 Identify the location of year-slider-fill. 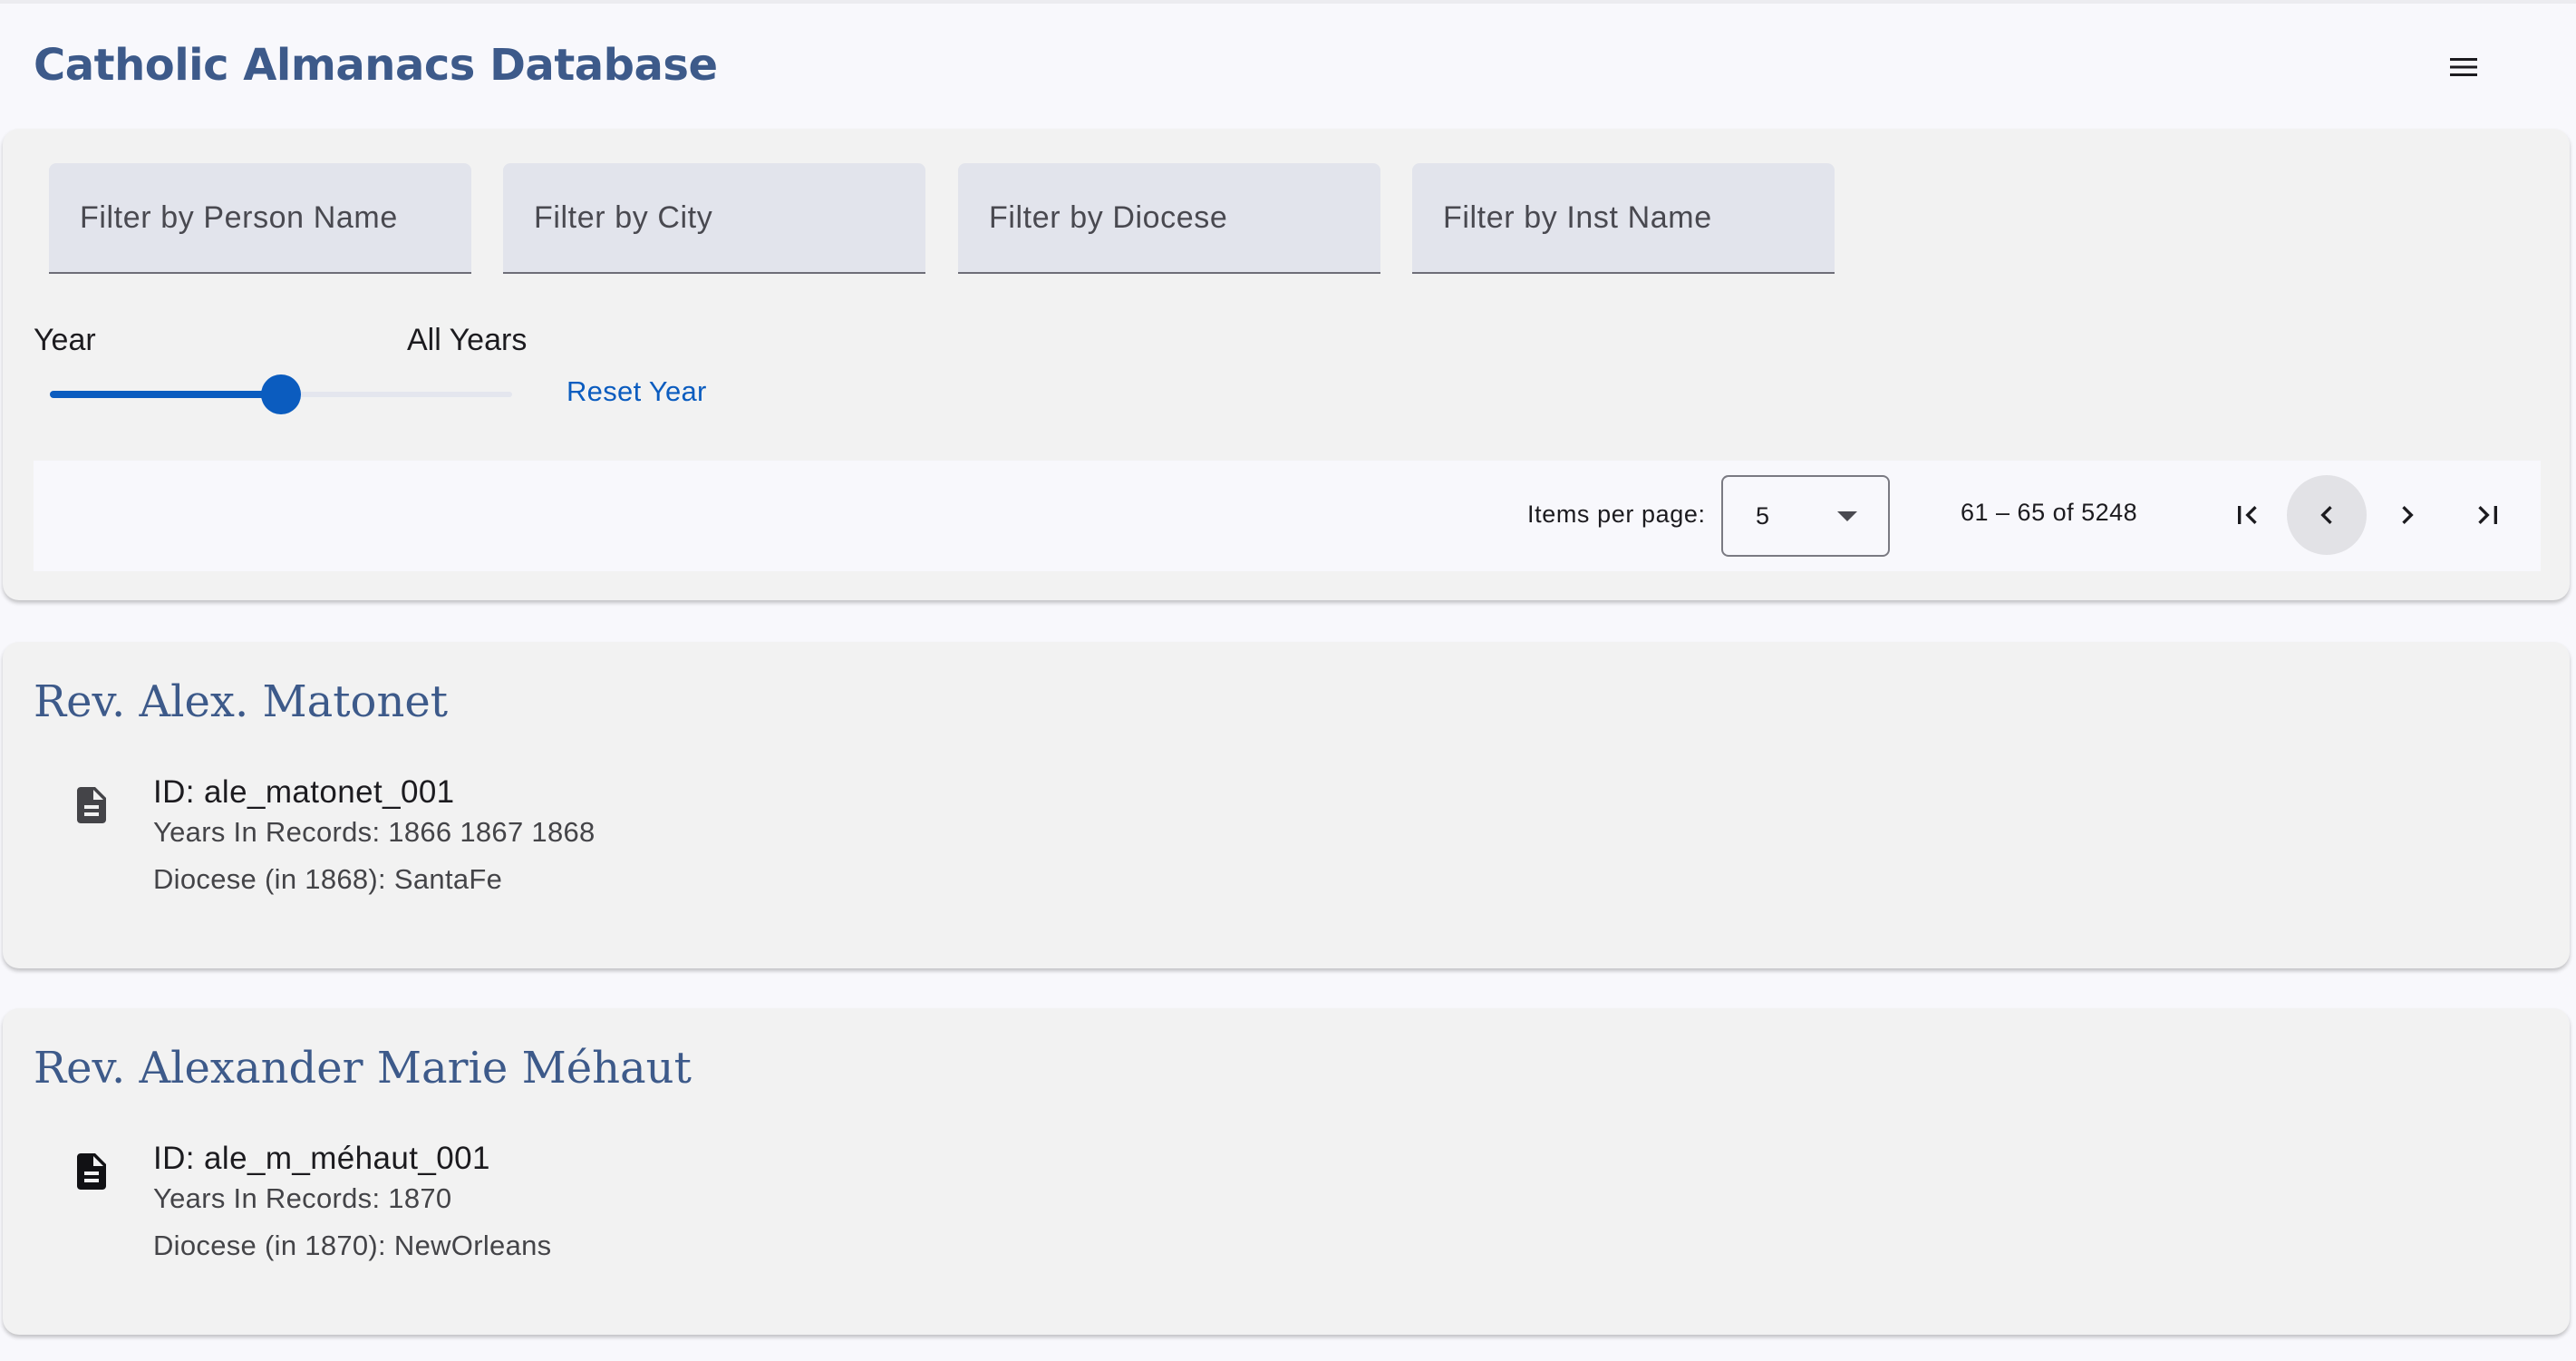
(165, 394).